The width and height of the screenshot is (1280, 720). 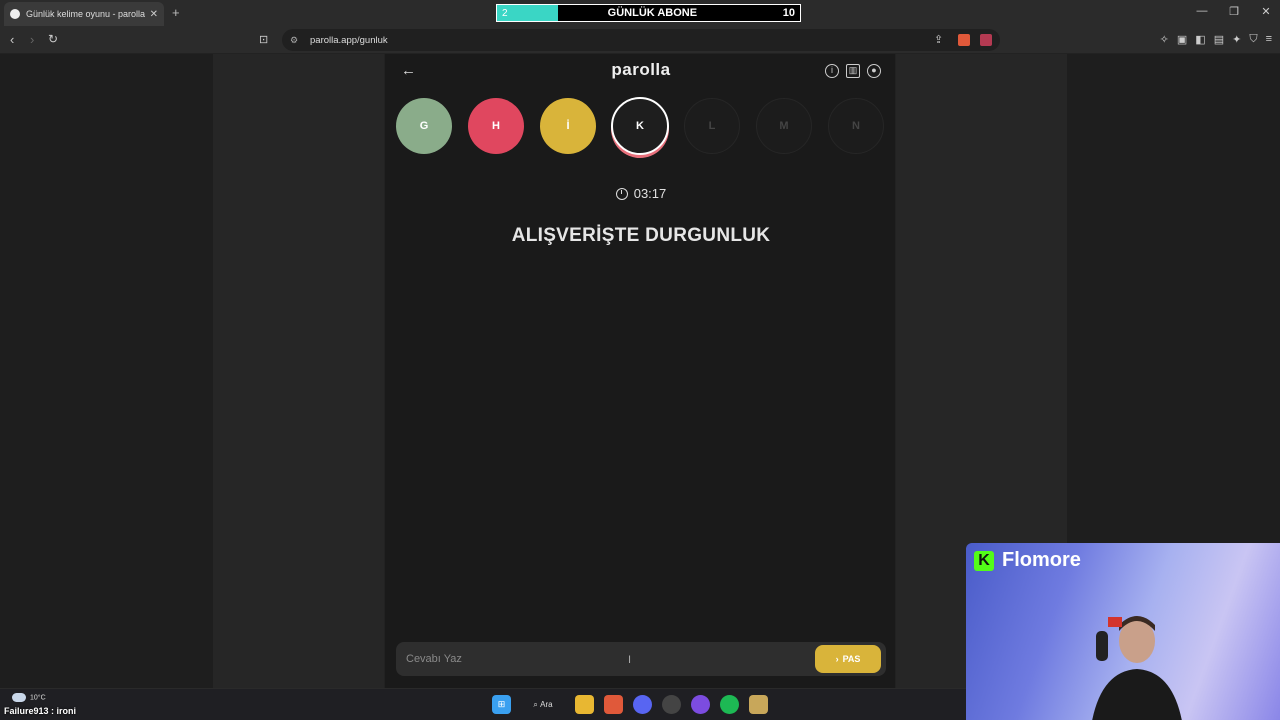 I want to click on share-icon: ⇪, so click(x=938, y=39).